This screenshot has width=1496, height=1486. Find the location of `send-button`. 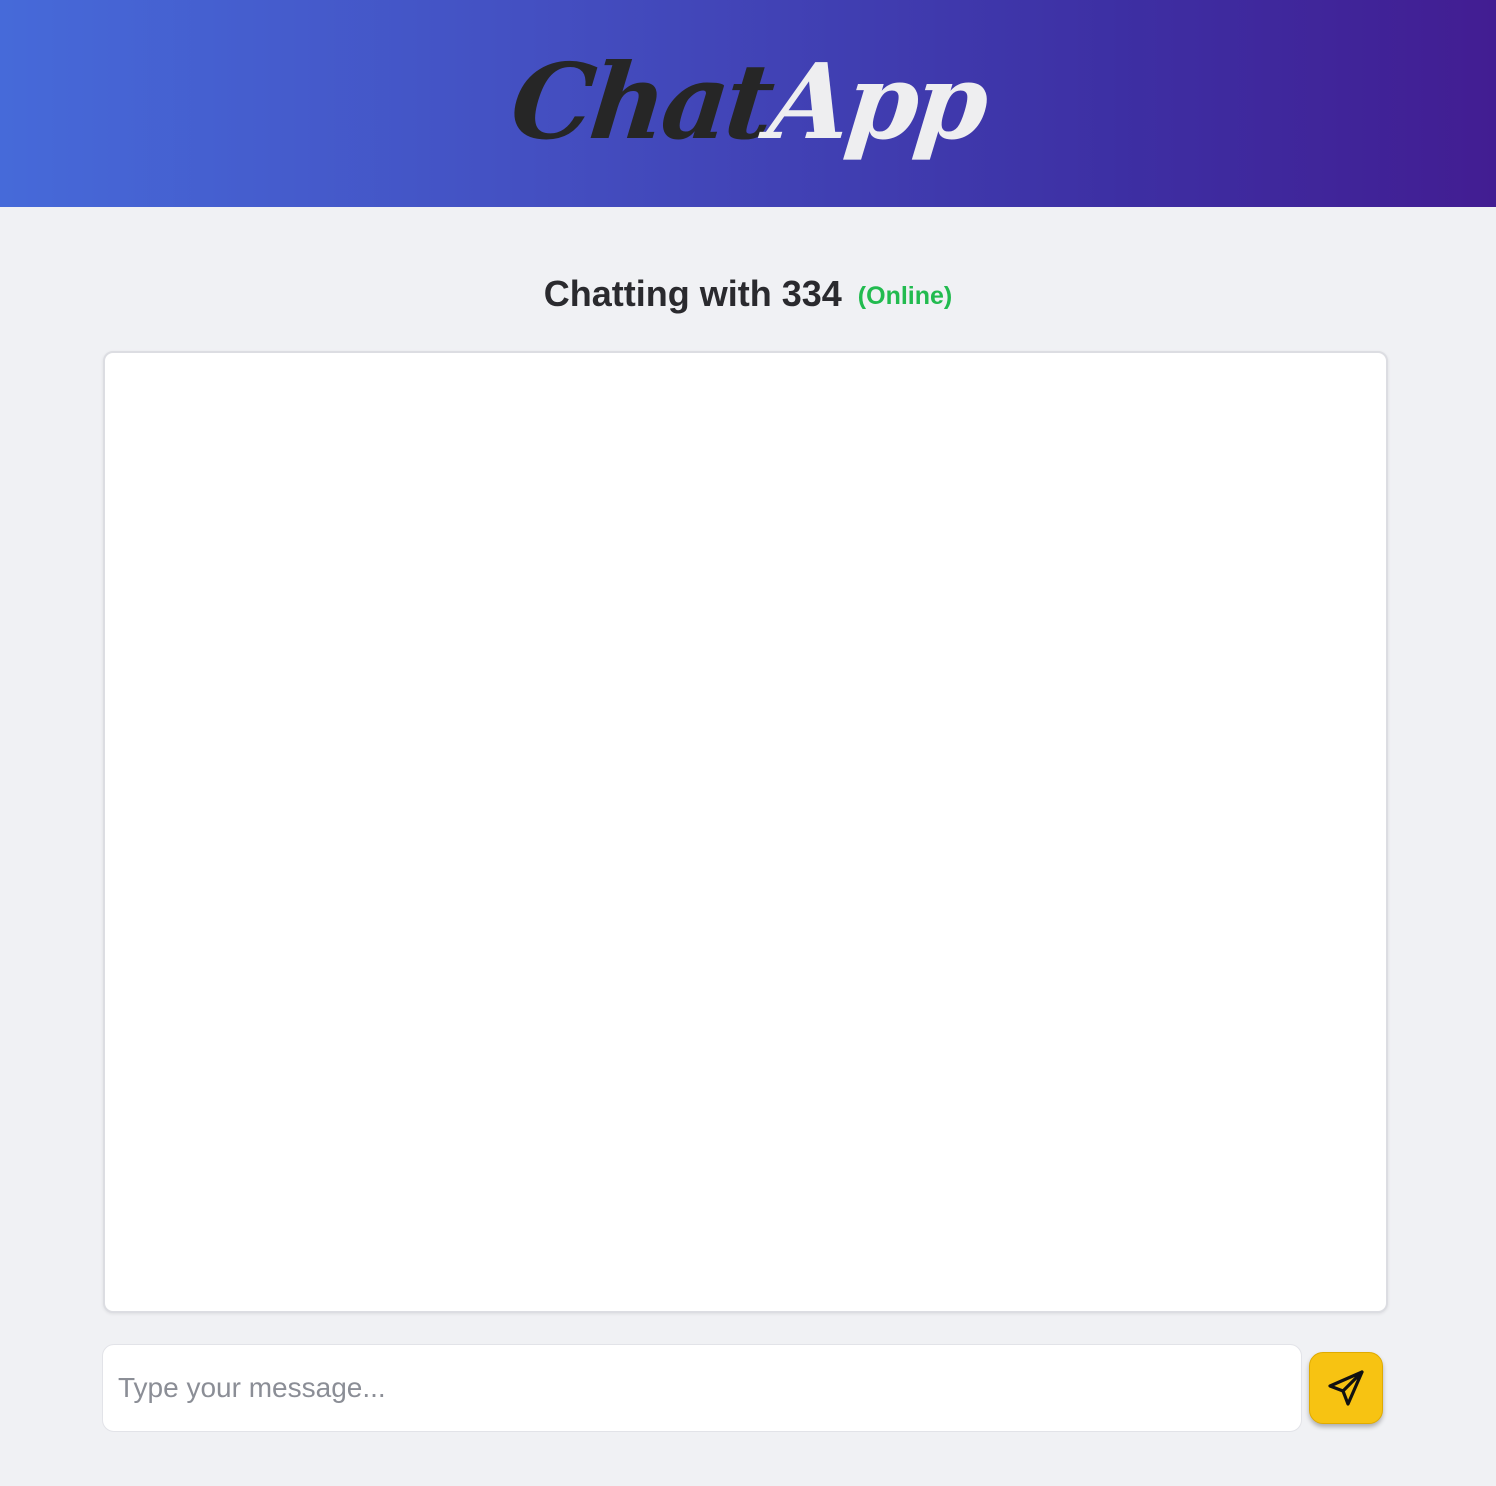

send-button is located at coordinates (1346, 1388).